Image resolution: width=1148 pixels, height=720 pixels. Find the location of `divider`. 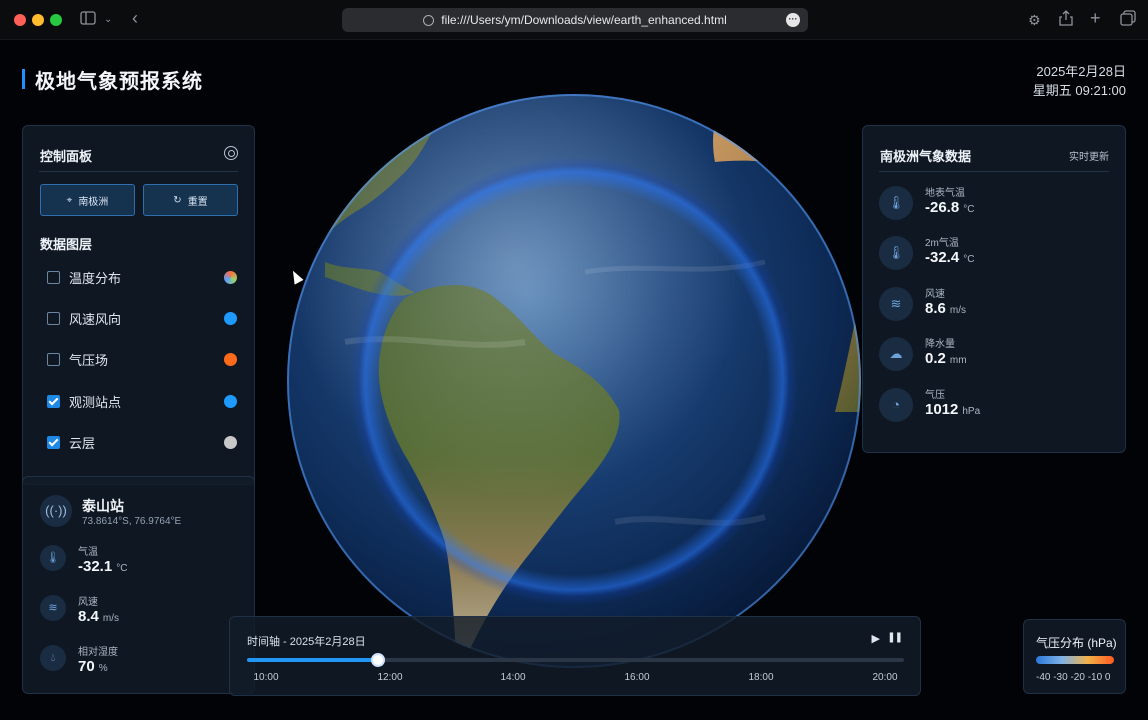

divider is located at coordinates (994, 171).